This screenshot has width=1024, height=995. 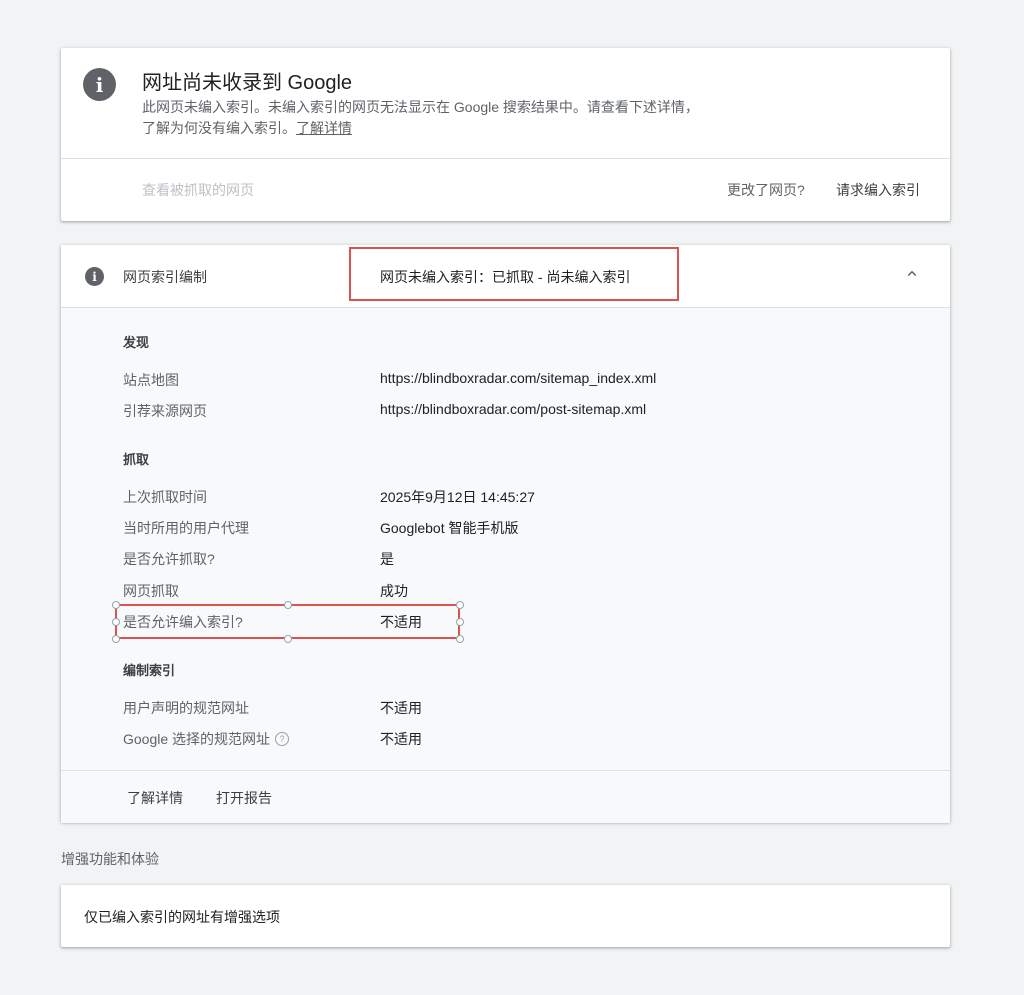 I want to click on chevron-up-icon, so click(x=912, y=274).